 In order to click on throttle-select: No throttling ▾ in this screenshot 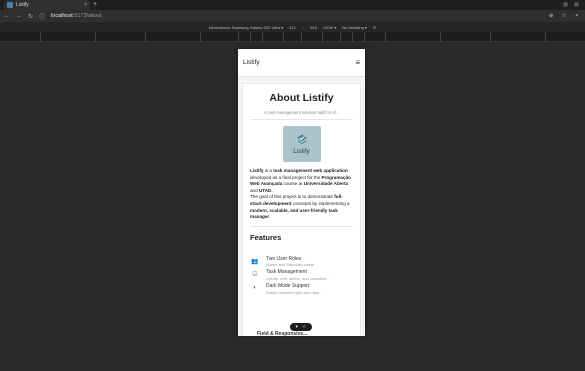, I will do `click(354, 27)`.